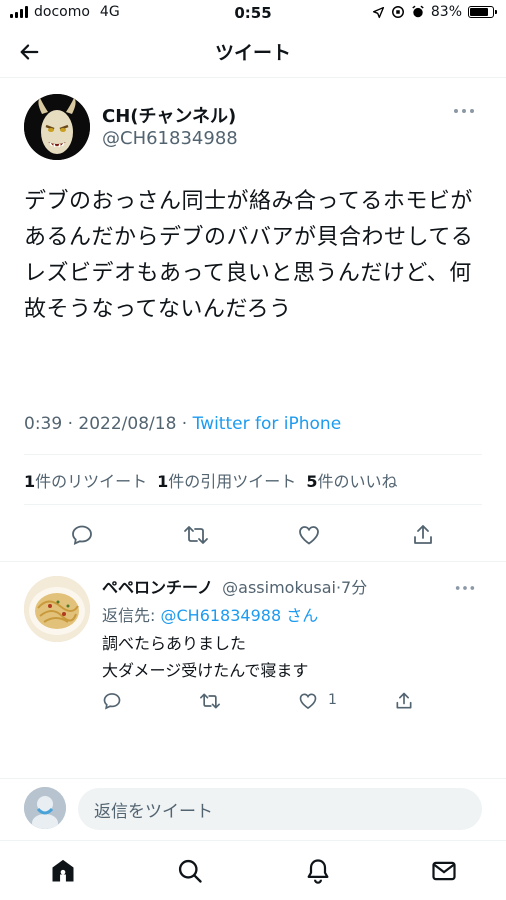 Image resolution: width=506 pixels, height=900 pixels. I want to click on likes-stat: 5件のいいね, so click(351, 480).